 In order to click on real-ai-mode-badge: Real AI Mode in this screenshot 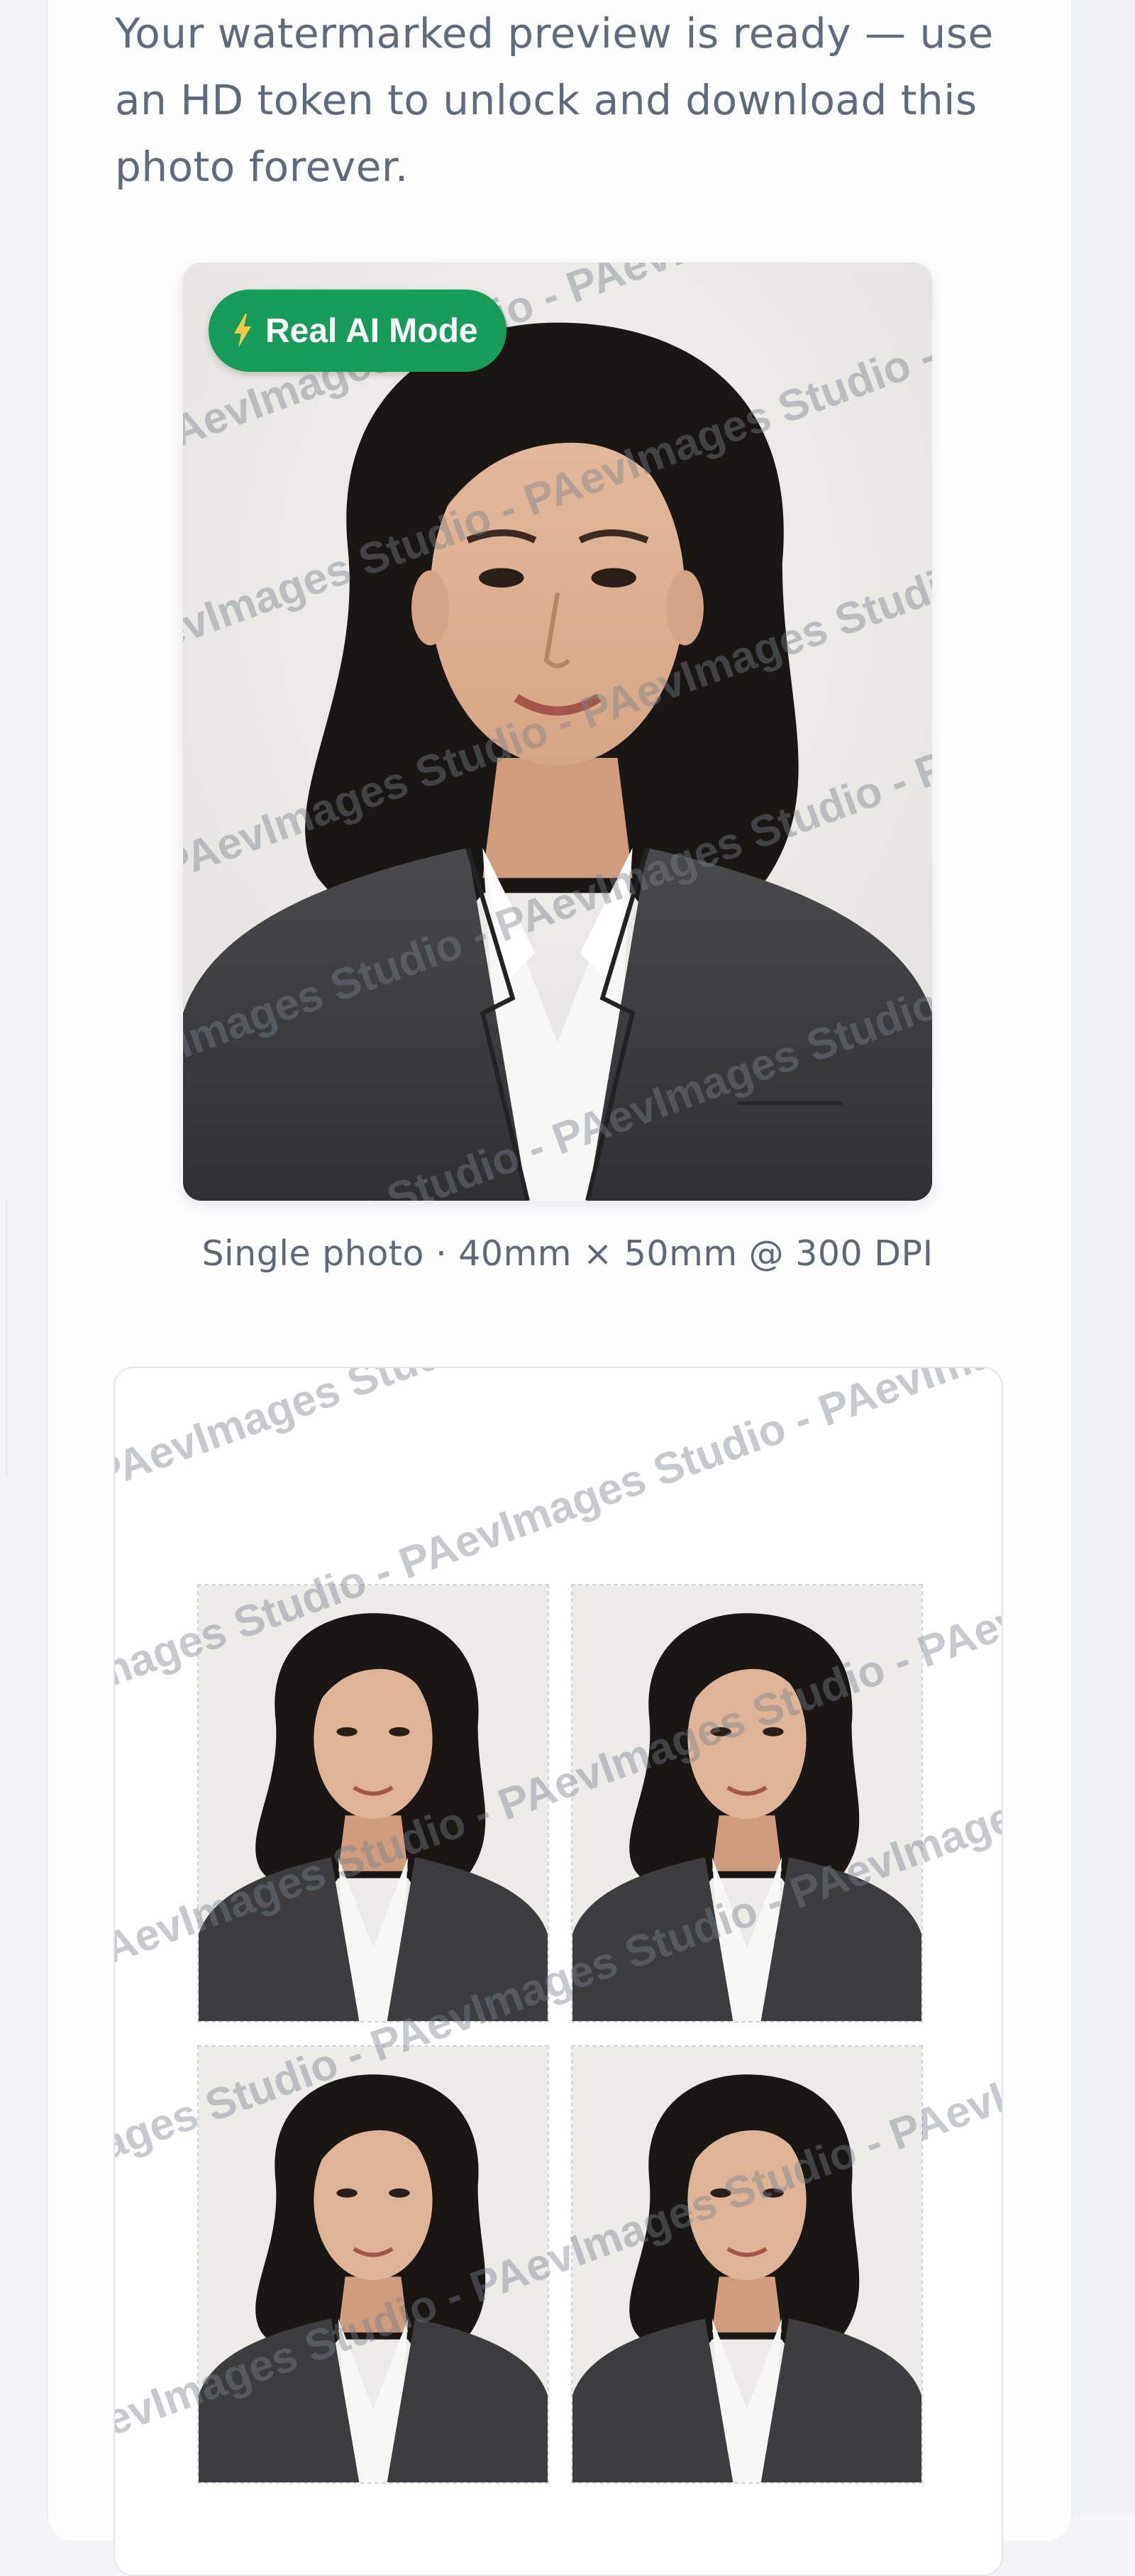, I will do `click(357, 331)`.